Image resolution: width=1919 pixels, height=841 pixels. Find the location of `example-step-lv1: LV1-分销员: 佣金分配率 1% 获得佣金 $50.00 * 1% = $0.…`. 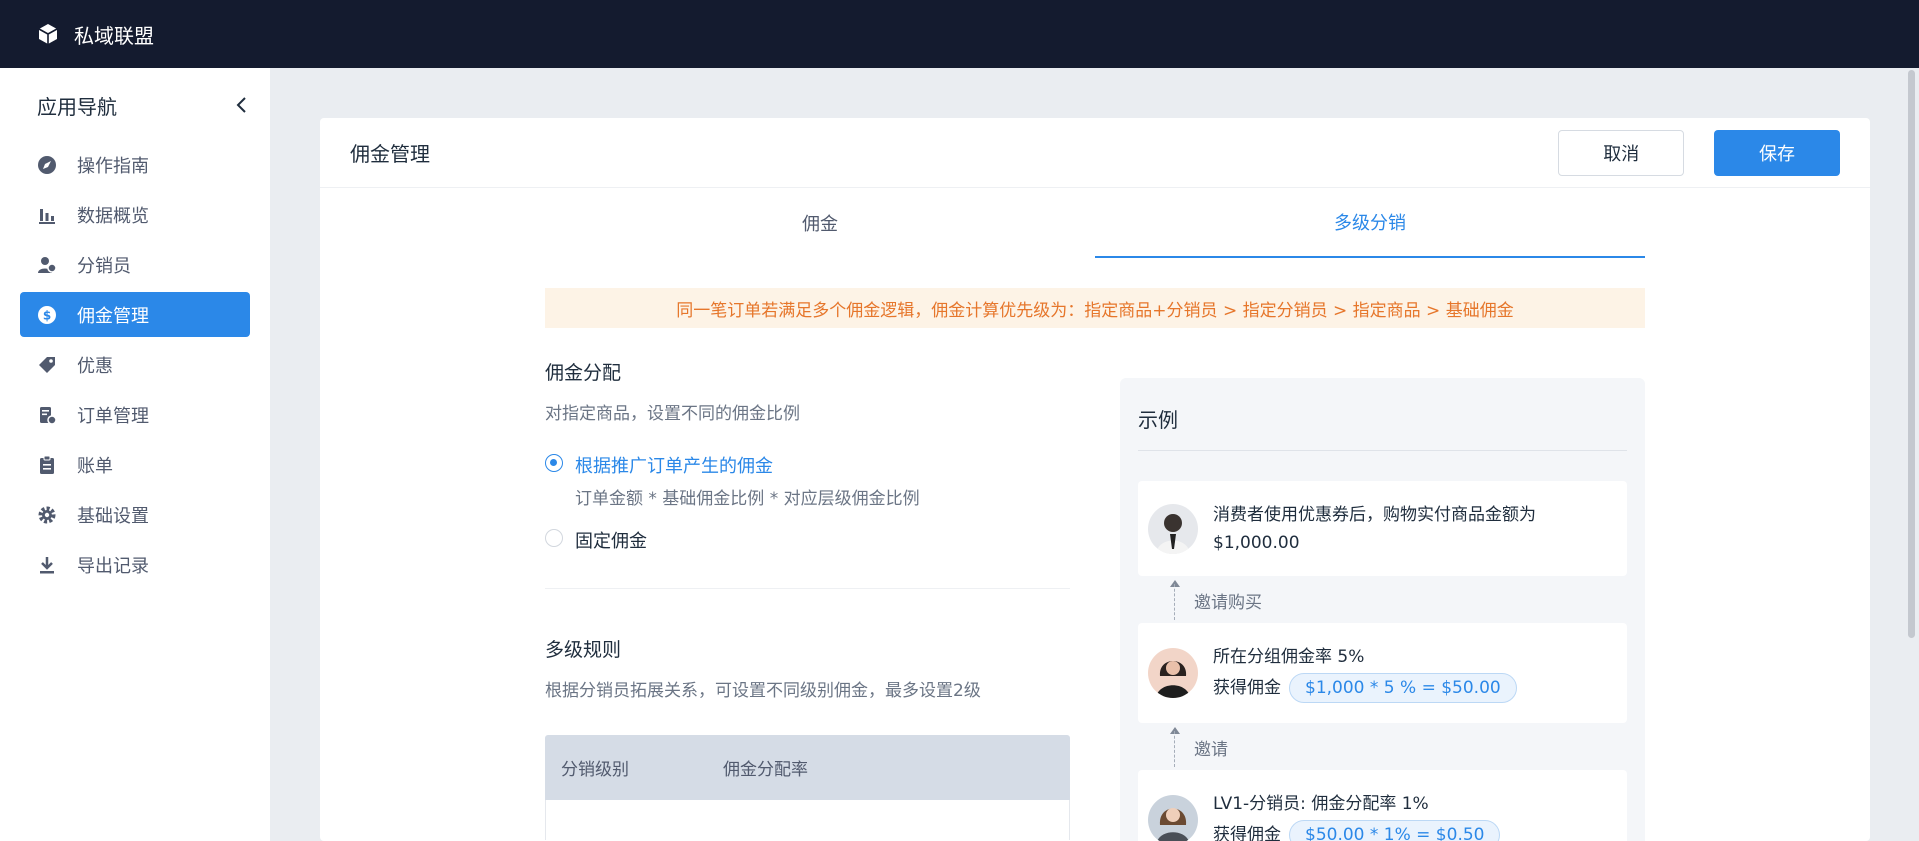

example-step-lv1: LV1-分销员: 佣金分配率 1% 获得佣金 $50.00 * 1% = $0.… is located at coordinates (1382, 805).